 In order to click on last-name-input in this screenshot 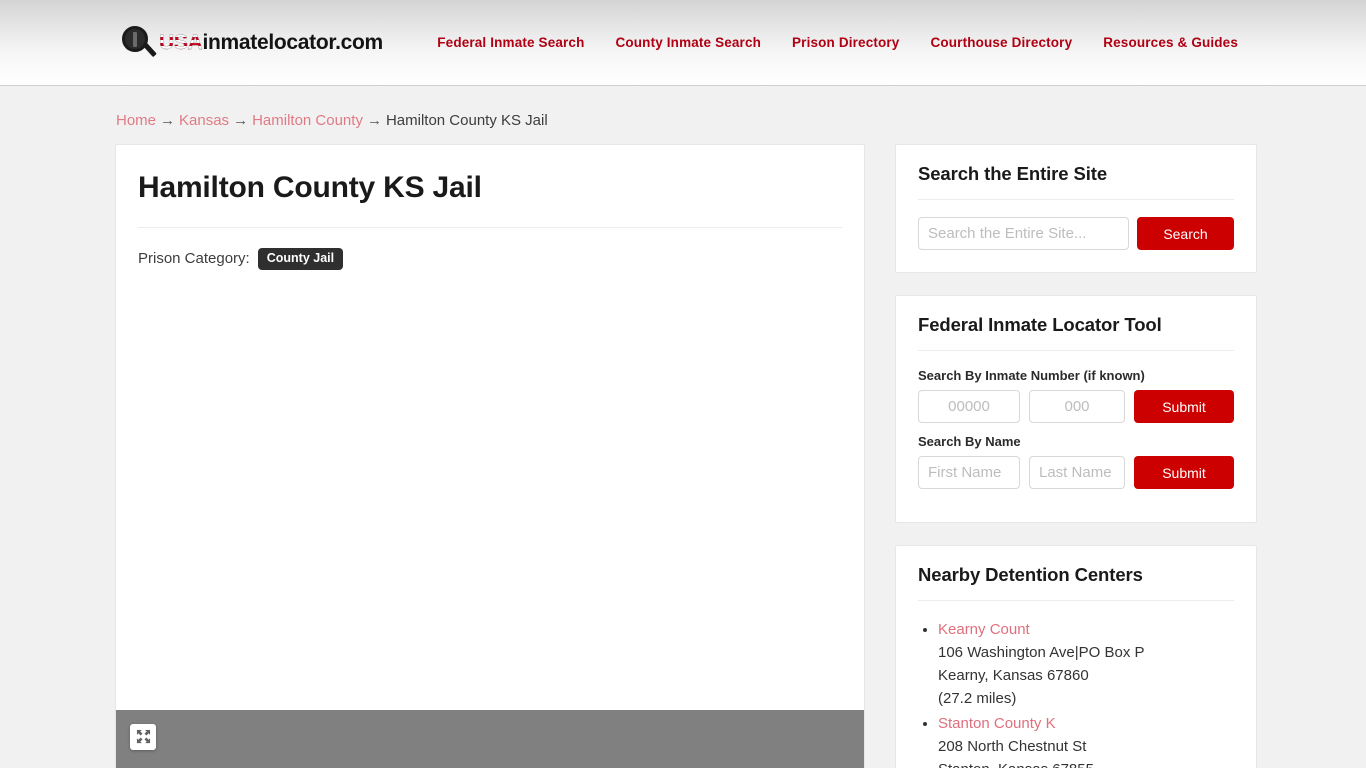, I will do `click(1077, 472)`.